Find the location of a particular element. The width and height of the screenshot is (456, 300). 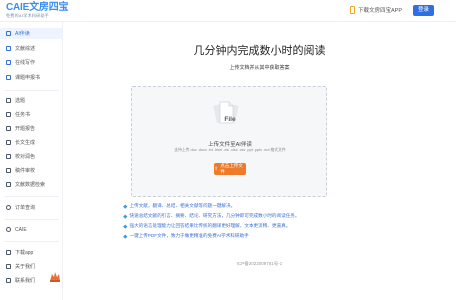

site-logo: CAIE文房四宝 免费的AI学术科研助手 is located at coordinates (37, 11).